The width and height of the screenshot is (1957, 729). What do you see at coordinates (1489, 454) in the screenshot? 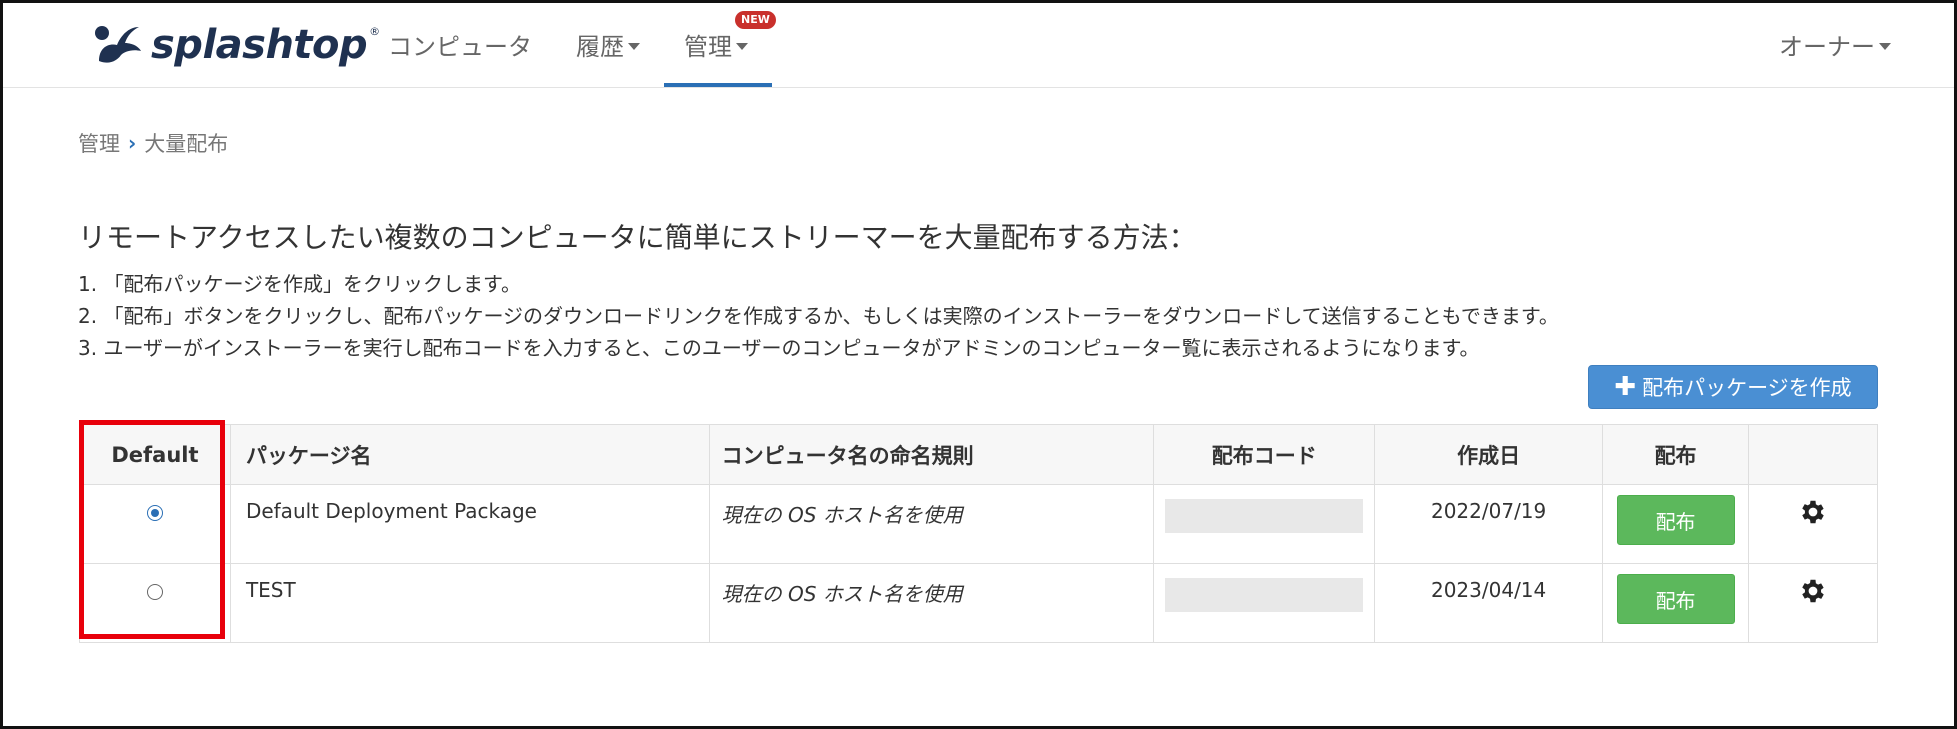
I see `col-header-created: 作成日` at bounding box center [1489, 454].